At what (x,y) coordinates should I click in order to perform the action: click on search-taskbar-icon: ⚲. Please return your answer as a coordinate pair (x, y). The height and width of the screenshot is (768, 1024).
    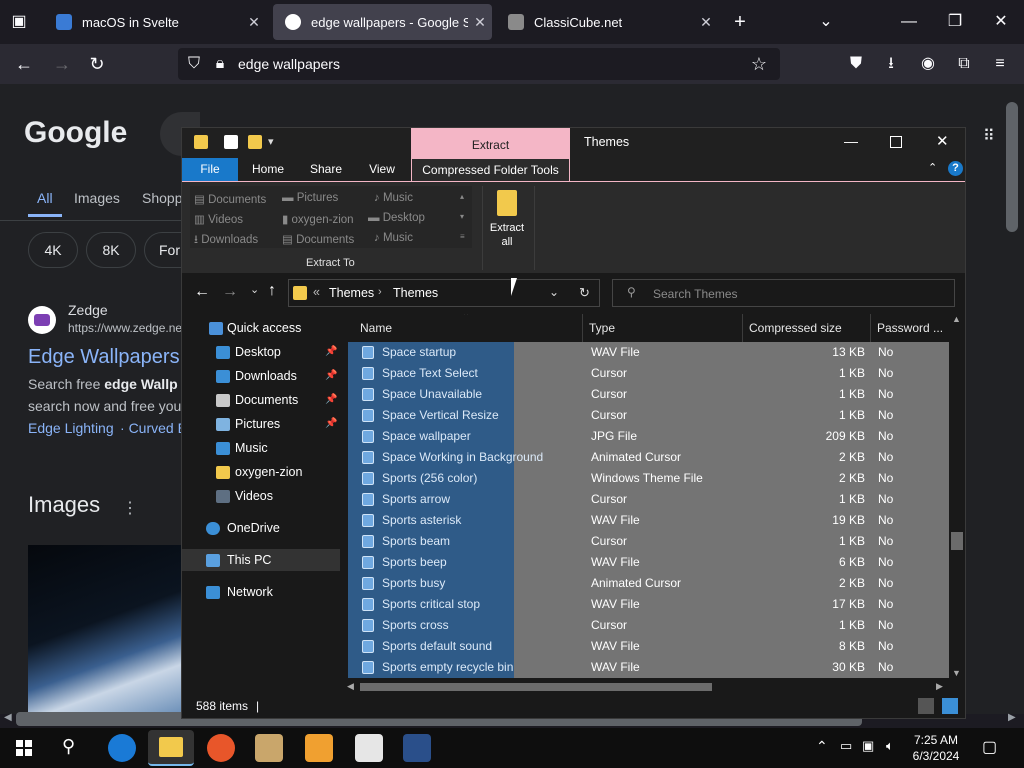
    Looking at the image, I should click on (68, 746).